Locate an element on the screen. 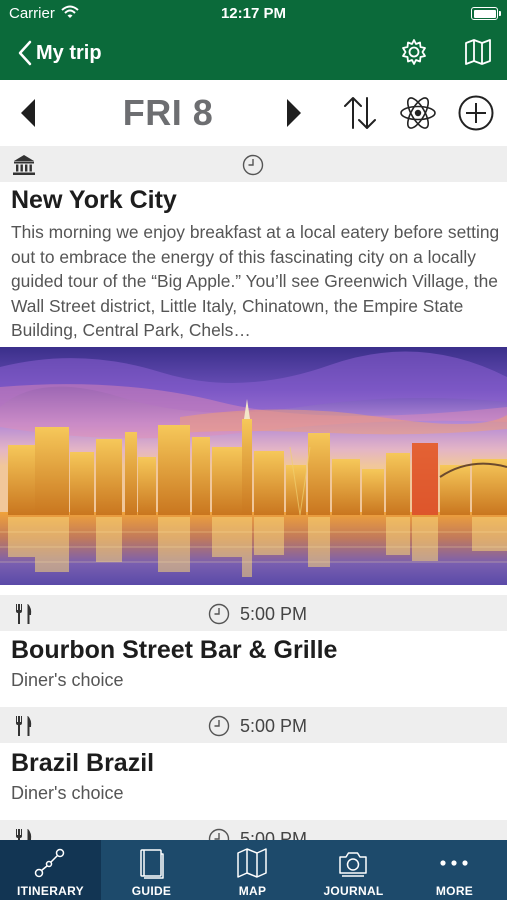  date-label: FRI 8 is located at coordinates (168, 112).